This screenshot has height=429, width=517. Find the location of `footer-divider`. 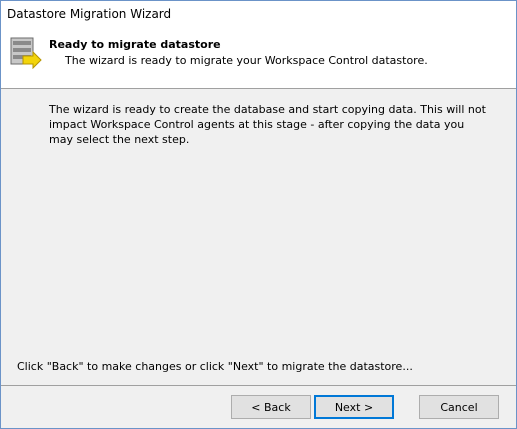

footer-divider is located at coordinates (258, 385).